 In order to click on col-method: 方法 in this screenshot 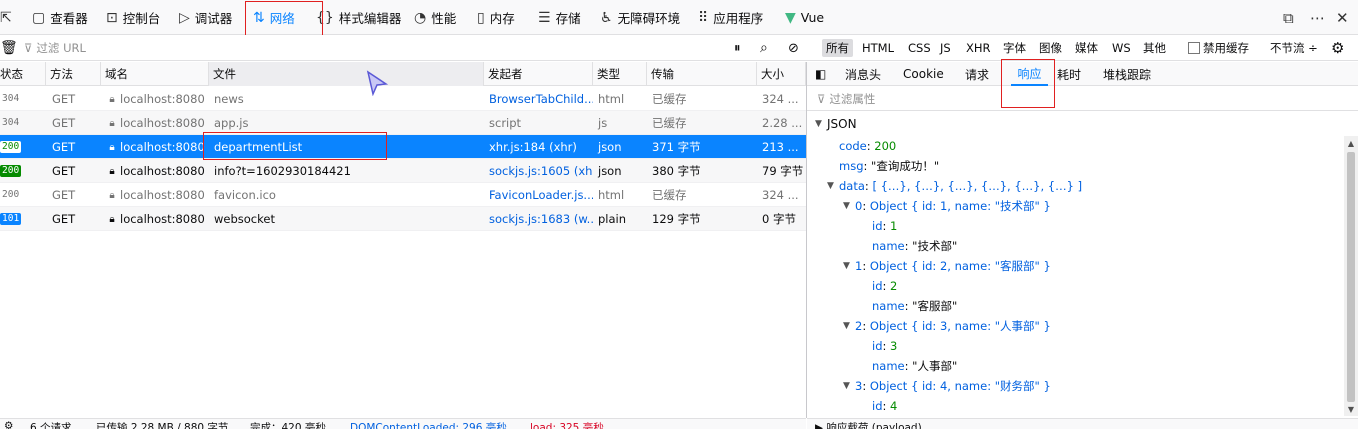, I will do `click(73, 74)`.